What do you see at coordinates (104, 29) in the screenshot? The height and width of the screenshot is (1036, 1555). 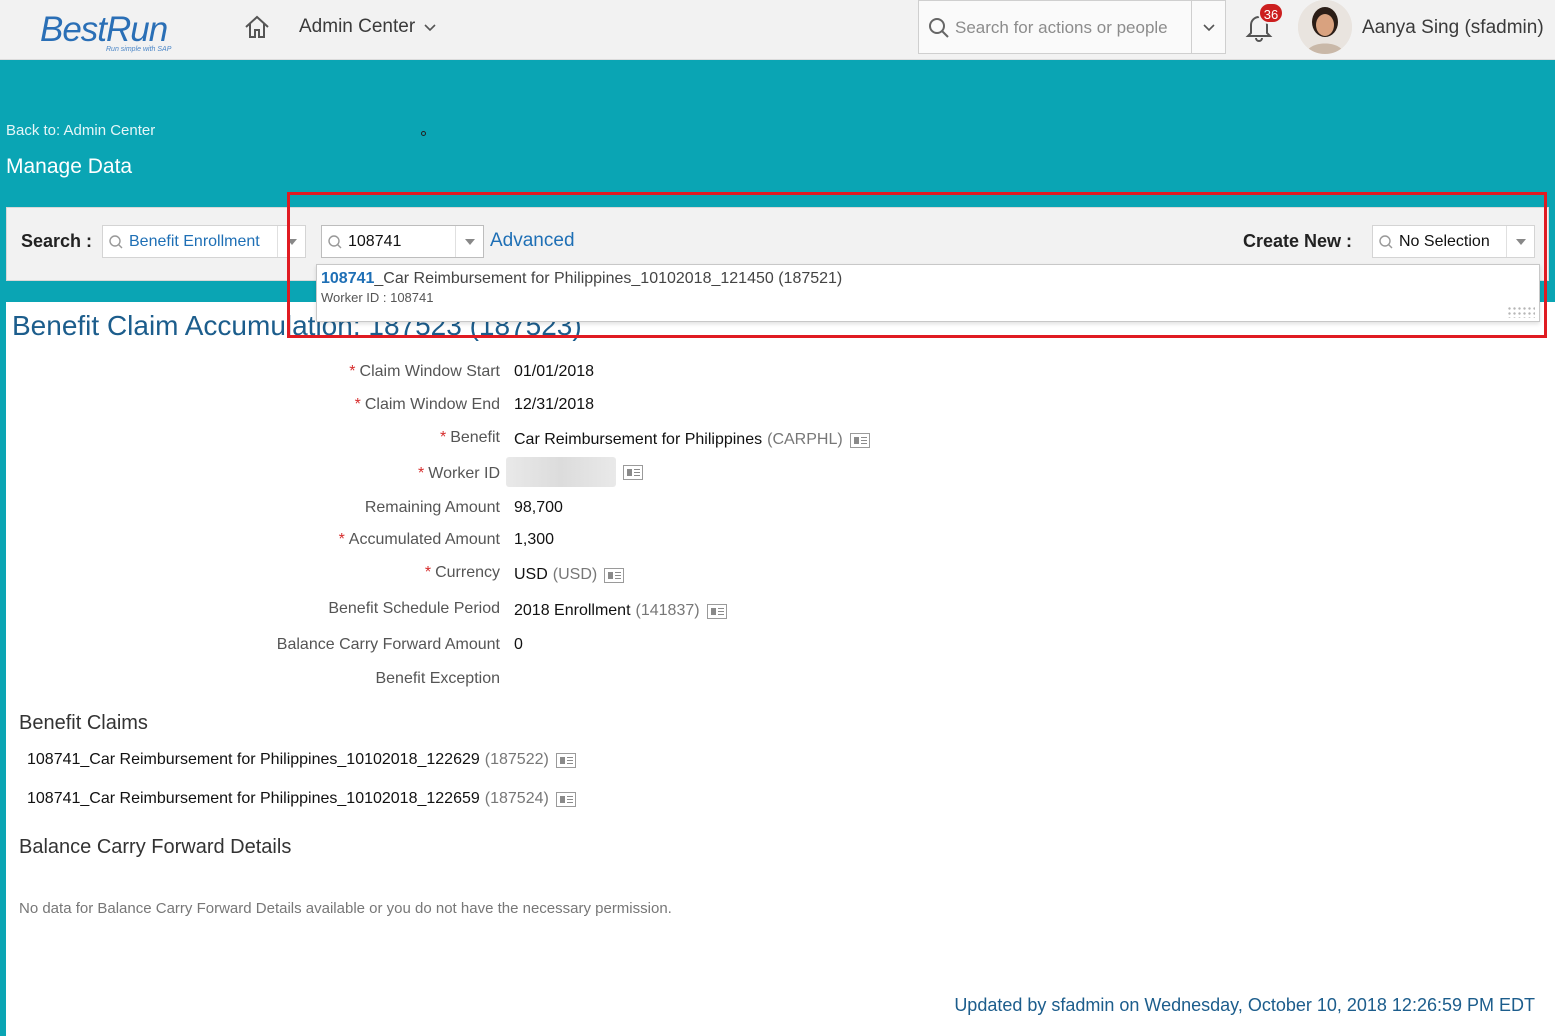 I see `logo-text: BestRun` at bounding box center [104, 29].